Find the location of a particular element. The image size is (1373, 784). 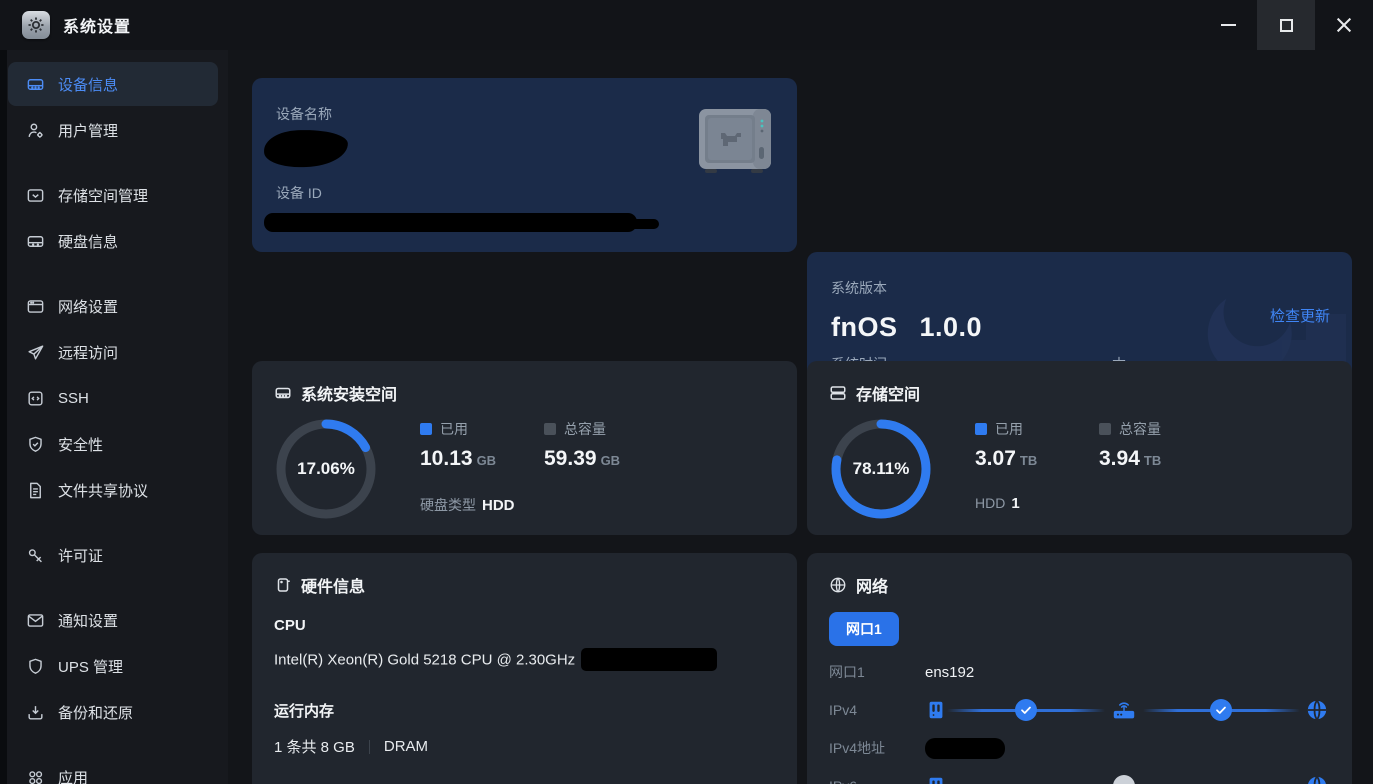

sidebar-item-label: UPS 管理 is located at coordinates (91, 667).